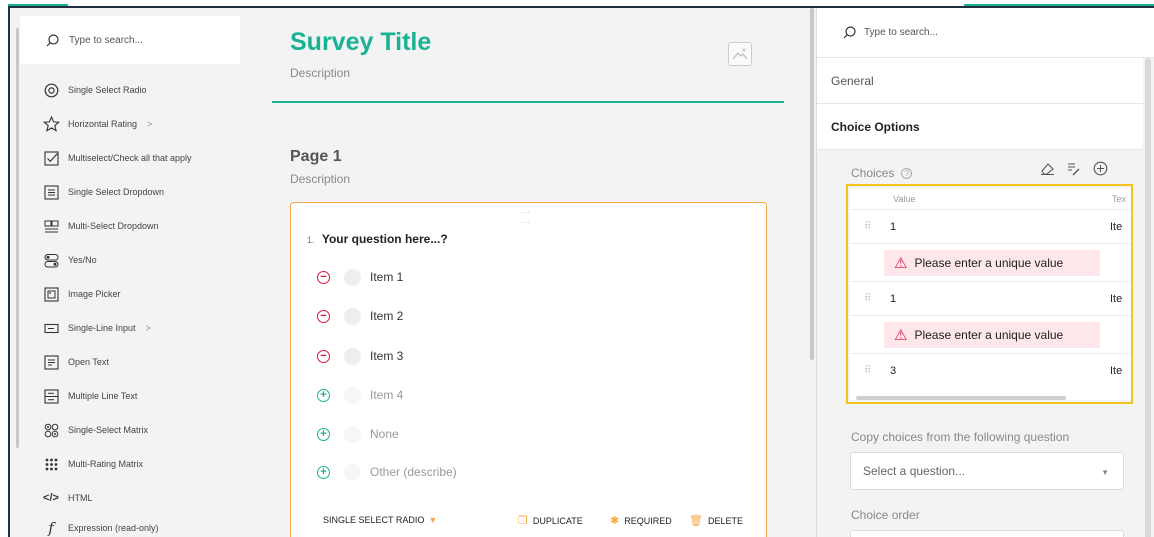 The height and width of the screenshot is (537, 1154). Describe the element at coordinates (882, 173) in the screenshot. I see `choices-label: Choices ?` at that location.